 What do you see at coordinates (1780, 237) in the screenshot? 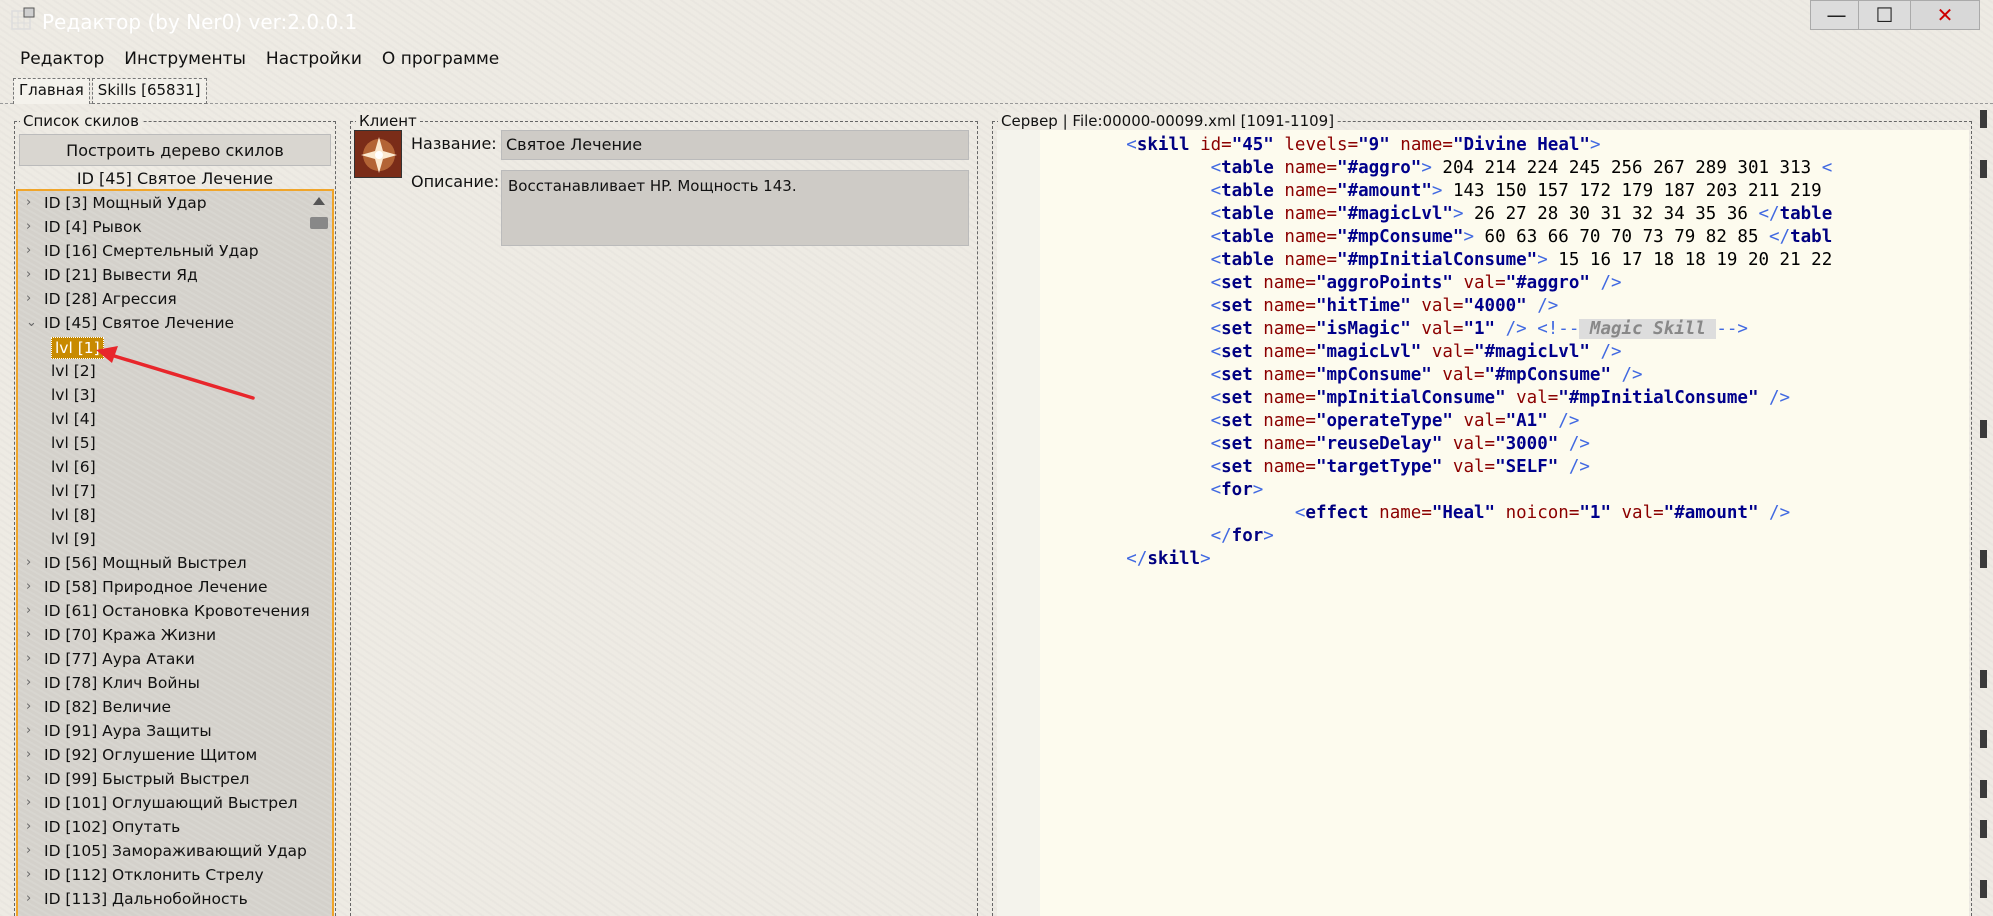
I see `code-token: </` at bounding box center [1780, 237].